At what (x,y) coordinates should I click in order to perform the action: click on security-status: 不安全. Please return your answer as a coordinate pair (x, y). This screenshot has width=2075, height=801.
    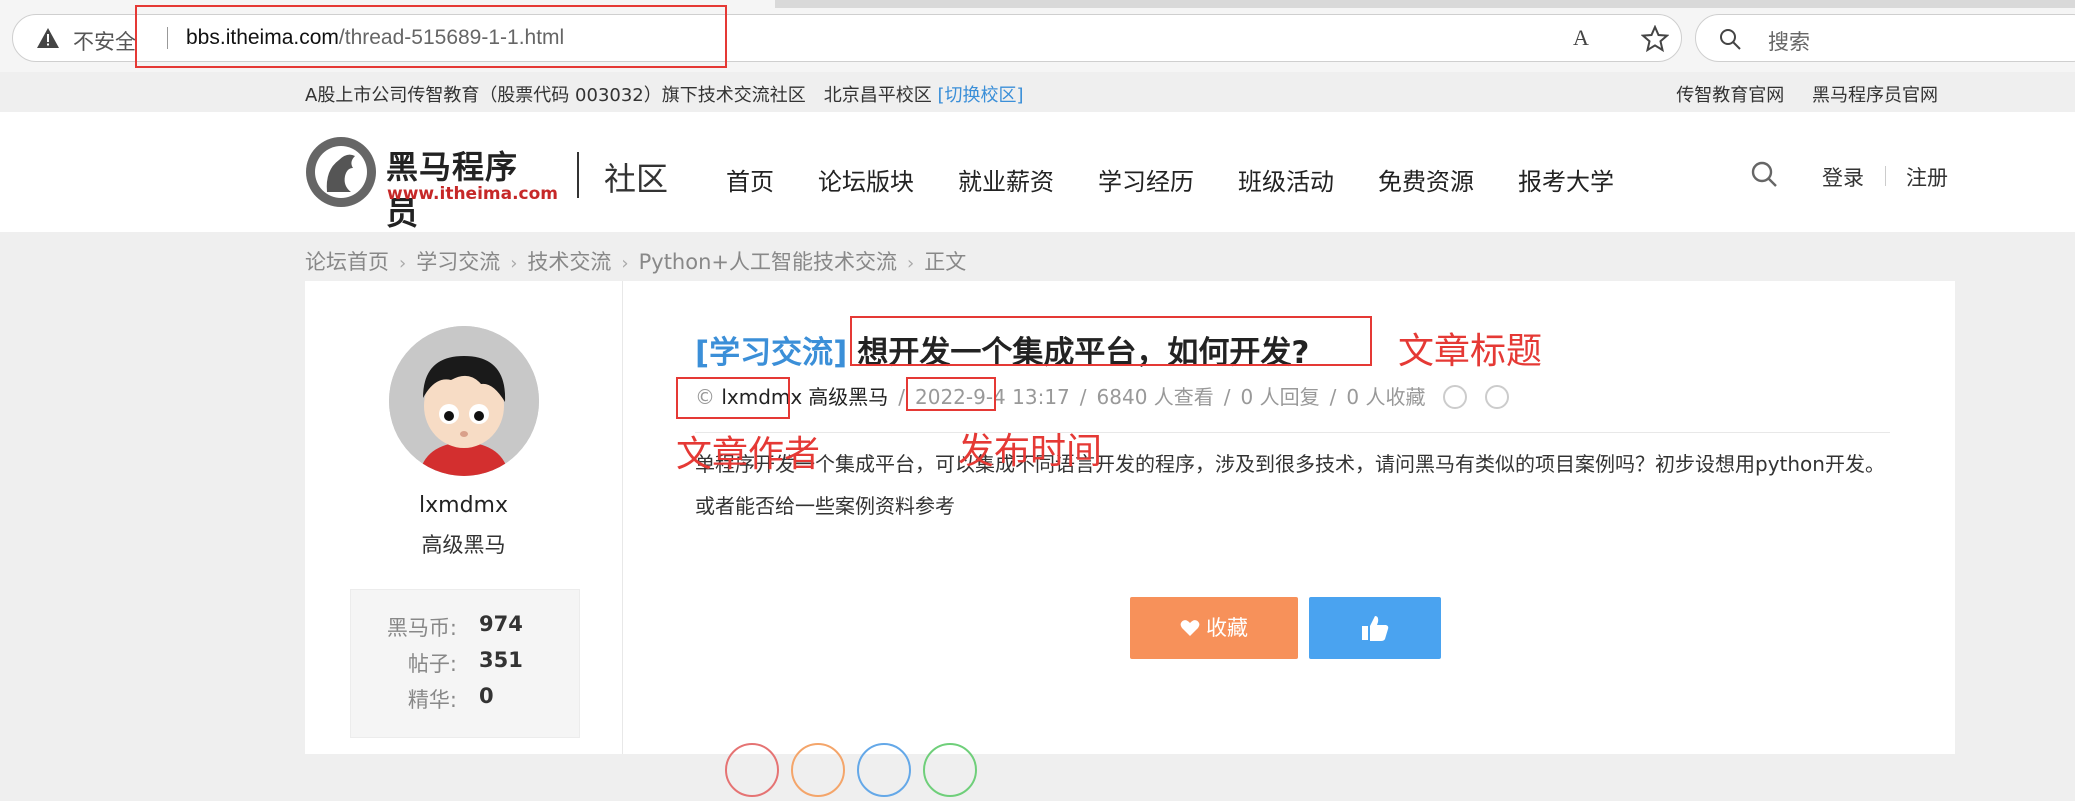
    Looking at the image, I should click on (104, 41).